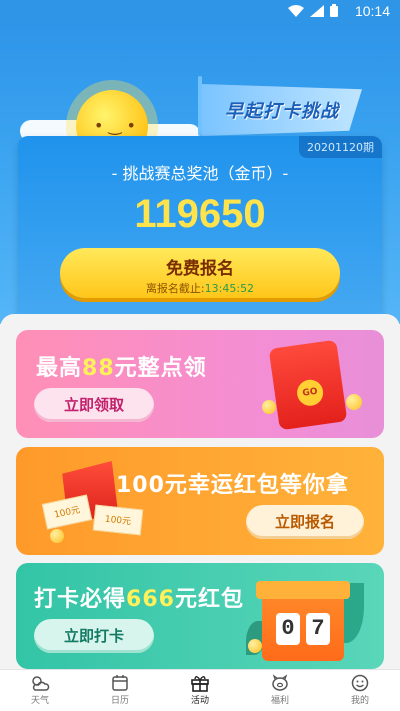 The image size is (400, 711). What do you see at coordinates (94, 405) in the screenshot?
I see `claim-now-button: 立即领取` at bounding box center [94, 405].